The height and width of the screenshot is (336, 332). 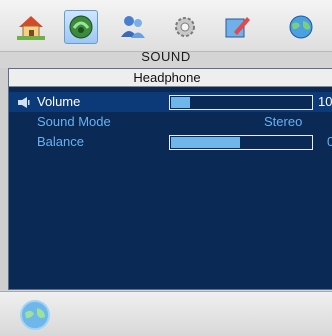 What do you see at coordinates (59, 101) in the screenshot?
I see `volume-label: Volume` at bounding box center [59, 101].